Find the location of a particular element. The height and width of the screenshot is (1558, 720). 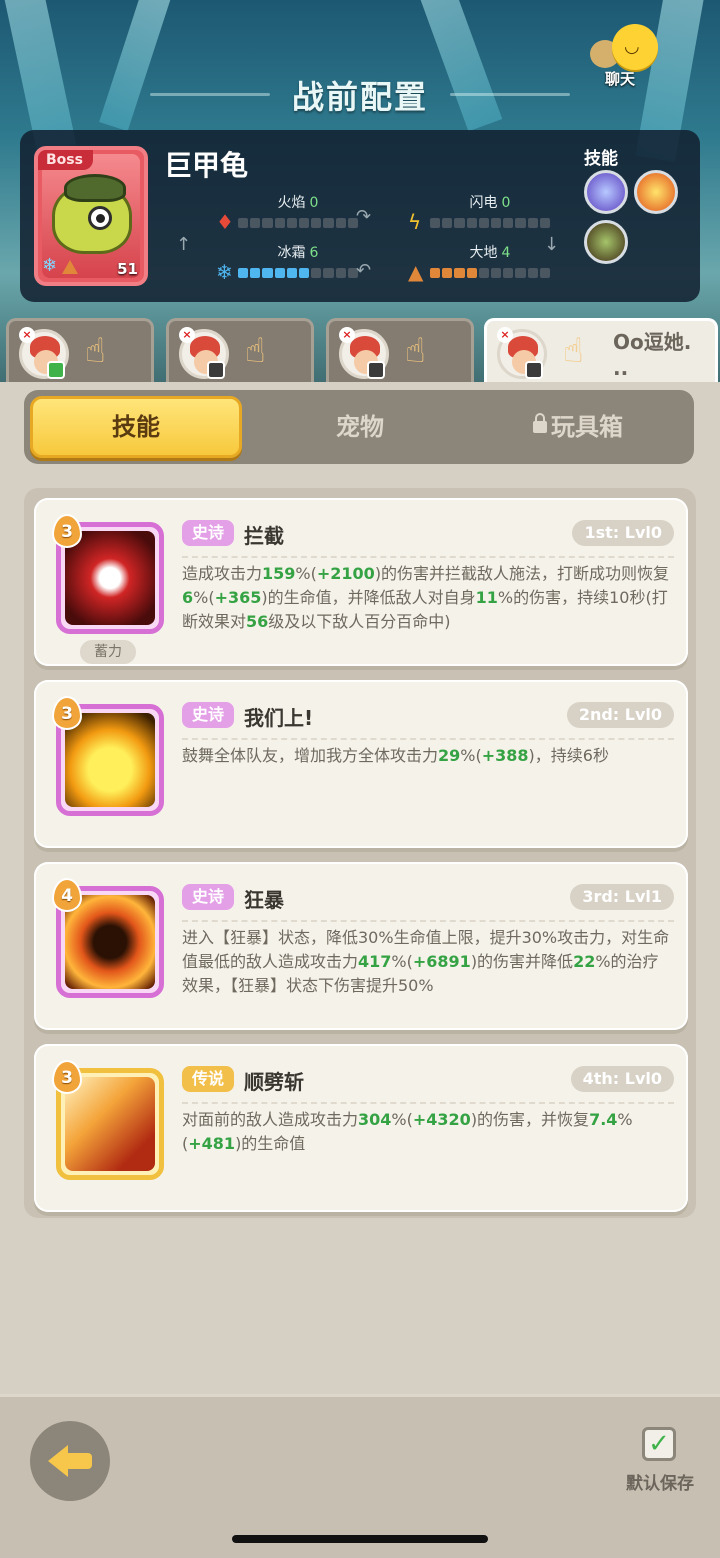

desc-text: )的伤害并拦截敌人施法，打断成功则恢复 is located at coordinates (522, 573).